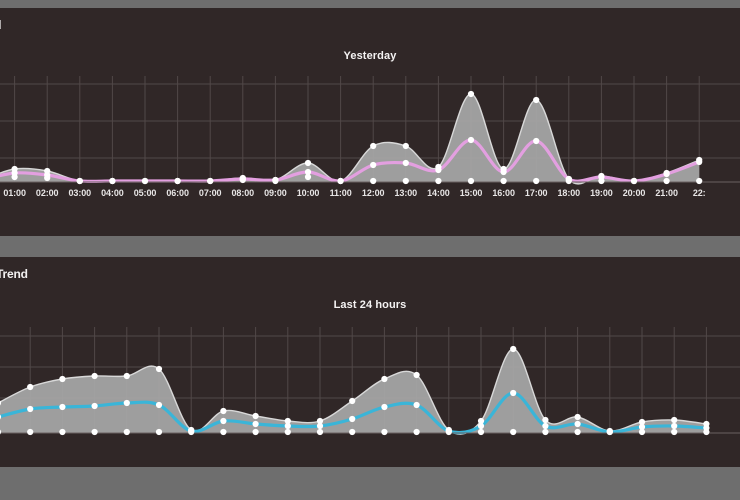 This screenshot has width=740, height=500. I want to click on x-tick-label: 13:00, so click(406, 193).